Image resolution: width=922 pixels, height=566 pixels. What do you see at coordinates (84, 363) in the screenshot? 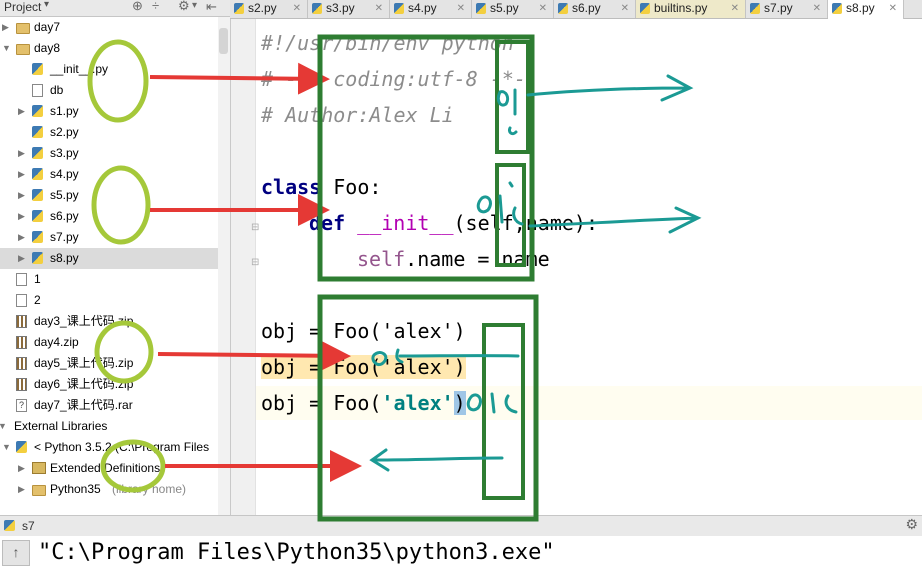
I see `tree-item-label: day5_课上代码.zip` at bounding box center [84, 363].